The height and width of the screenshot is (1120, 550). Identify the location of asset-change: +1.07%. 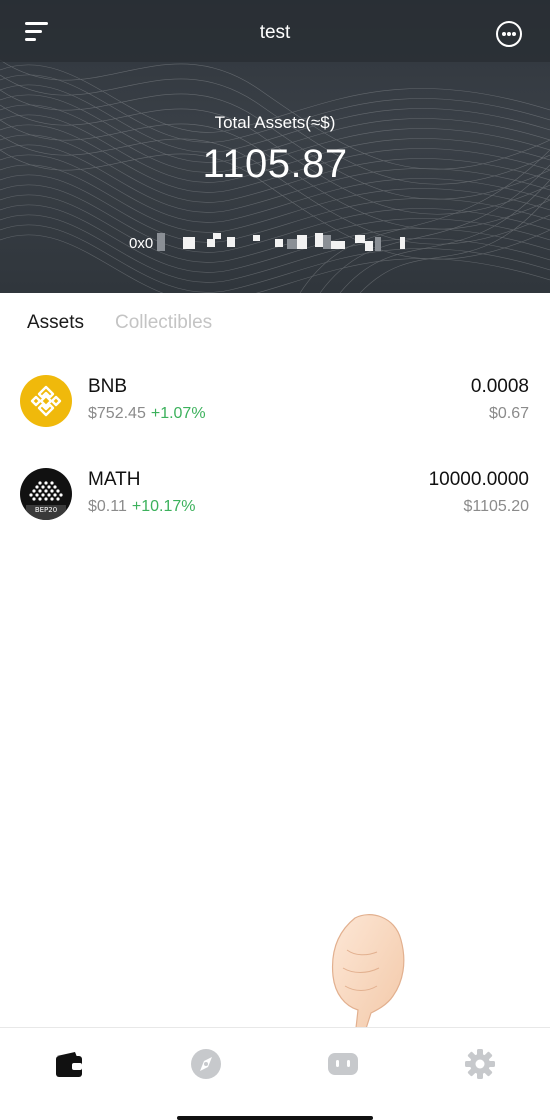
(178, 413).